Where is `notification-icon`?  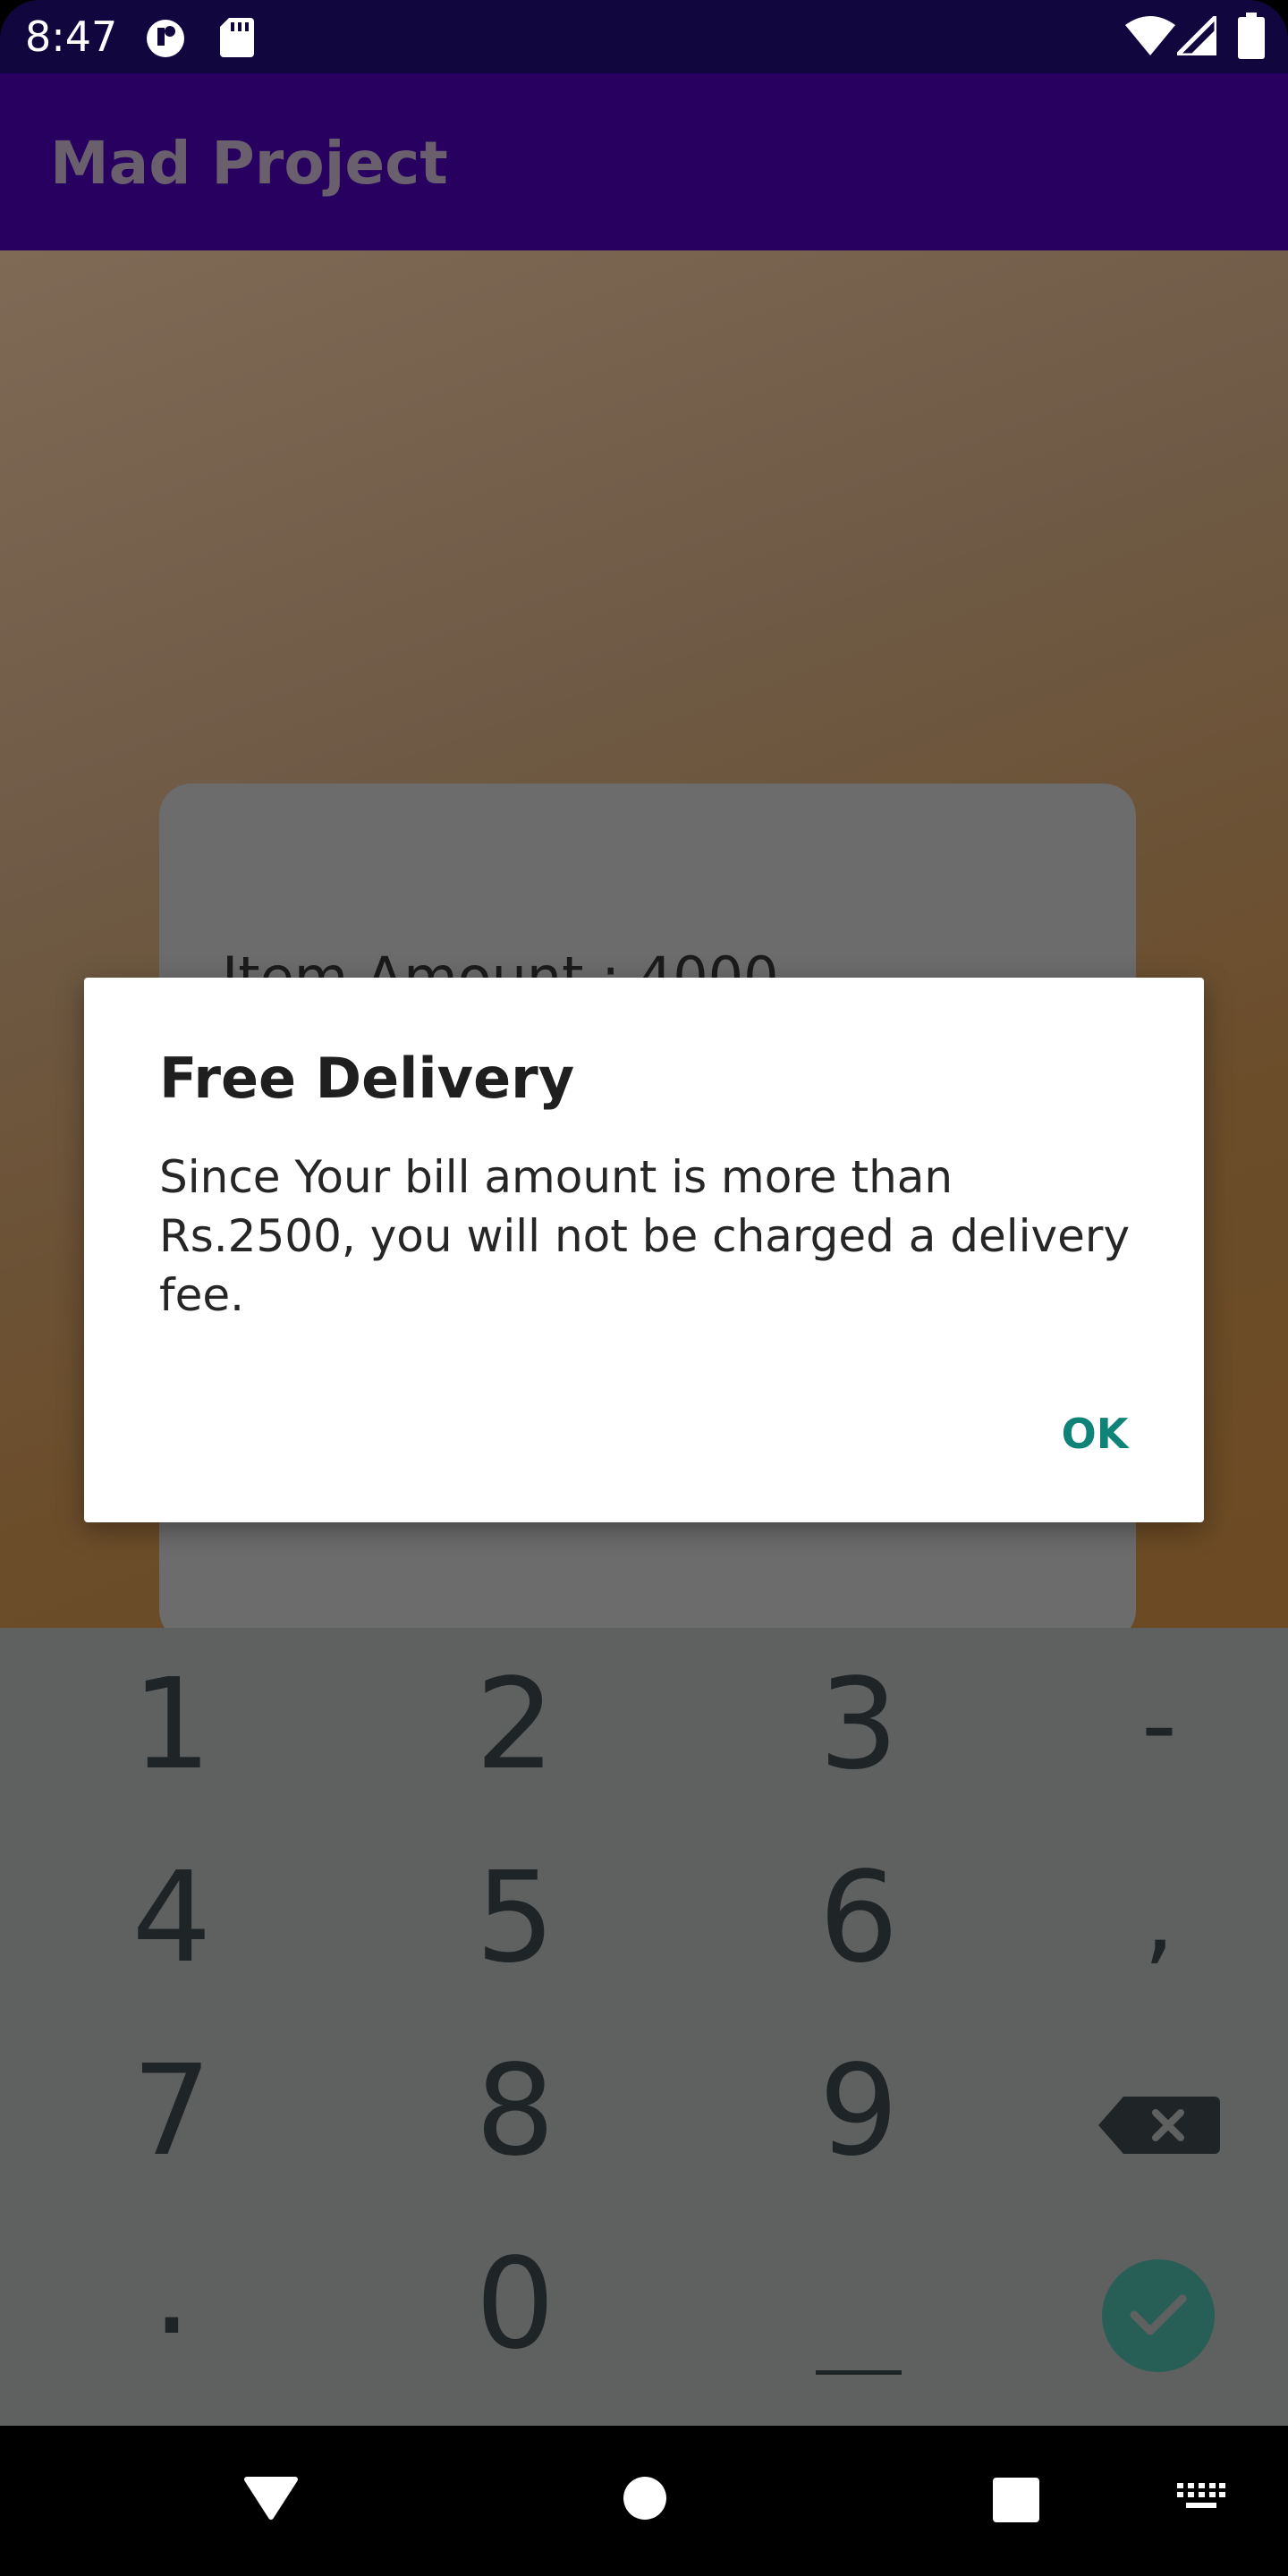
notification-icon is located at coordinates (167, 41).